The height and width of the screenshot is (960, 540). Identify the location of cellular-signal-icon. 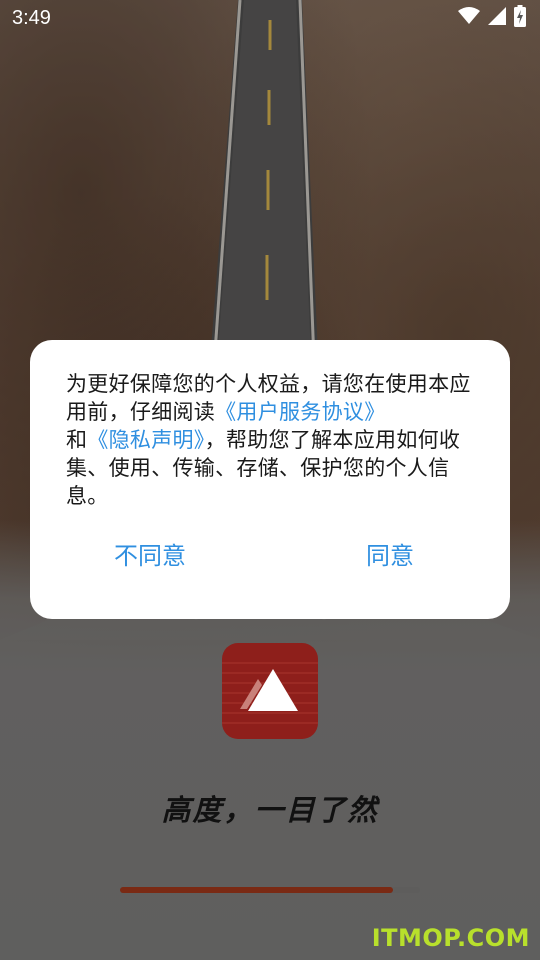
(497, 18).